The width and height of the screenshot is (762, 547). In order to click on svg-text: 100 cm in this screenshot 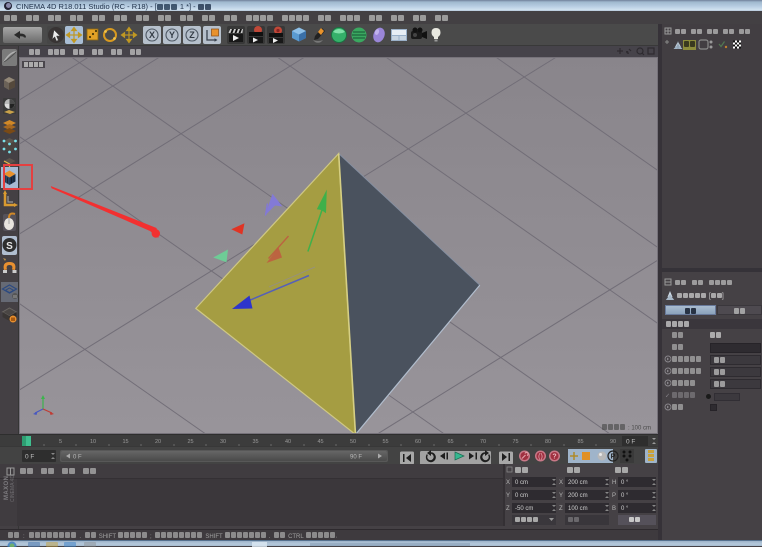, I will do `click(578, 509)`.